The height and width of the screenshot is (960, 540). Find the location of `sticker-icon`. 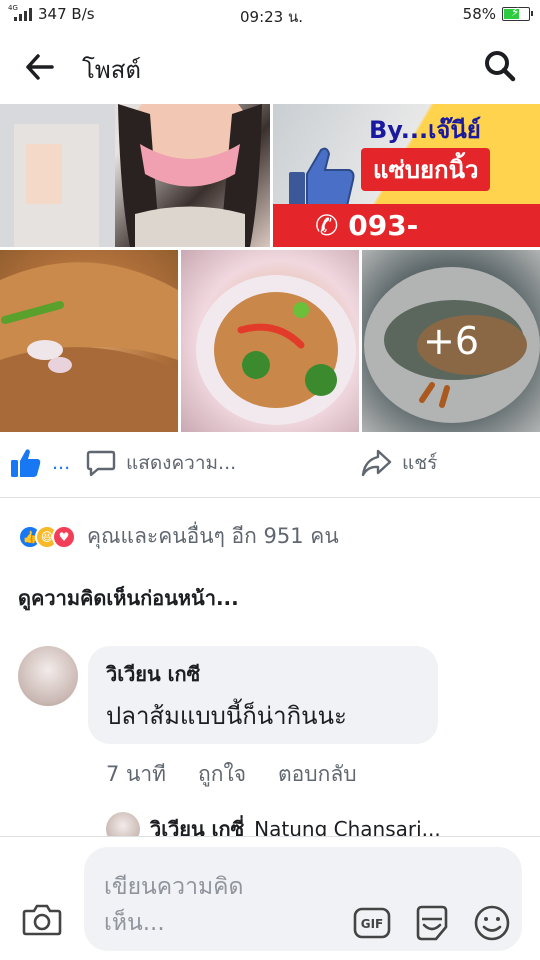

sticker-icon is located at coordinates (432, 923).